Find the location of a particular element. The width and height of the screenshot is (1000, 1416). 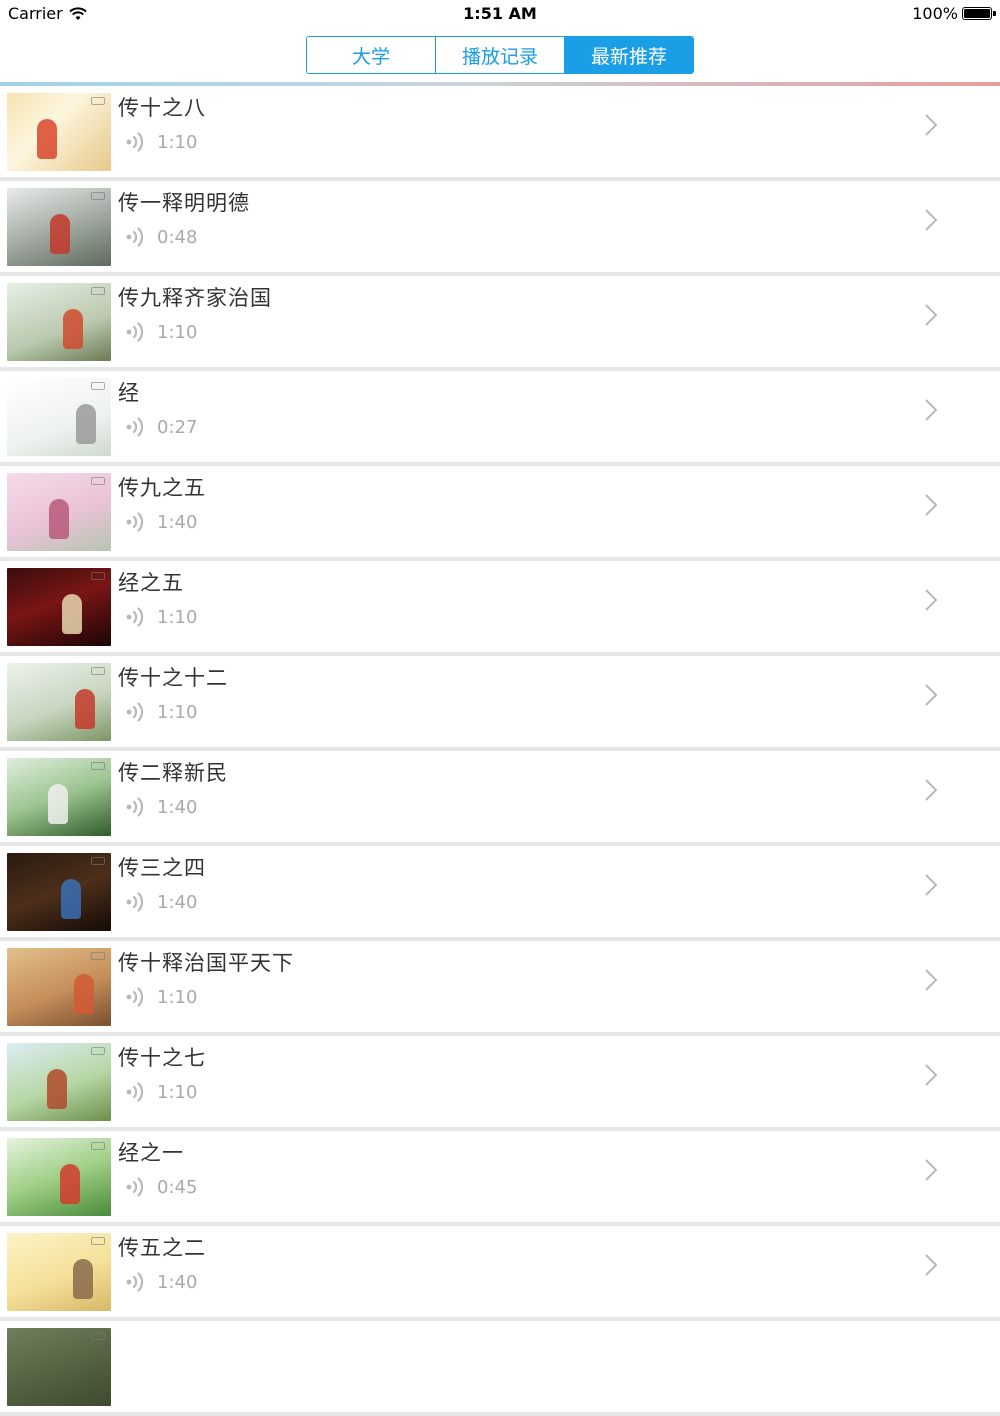

list-item: 传三之四 1:40 is located at coordinates (500, 893).